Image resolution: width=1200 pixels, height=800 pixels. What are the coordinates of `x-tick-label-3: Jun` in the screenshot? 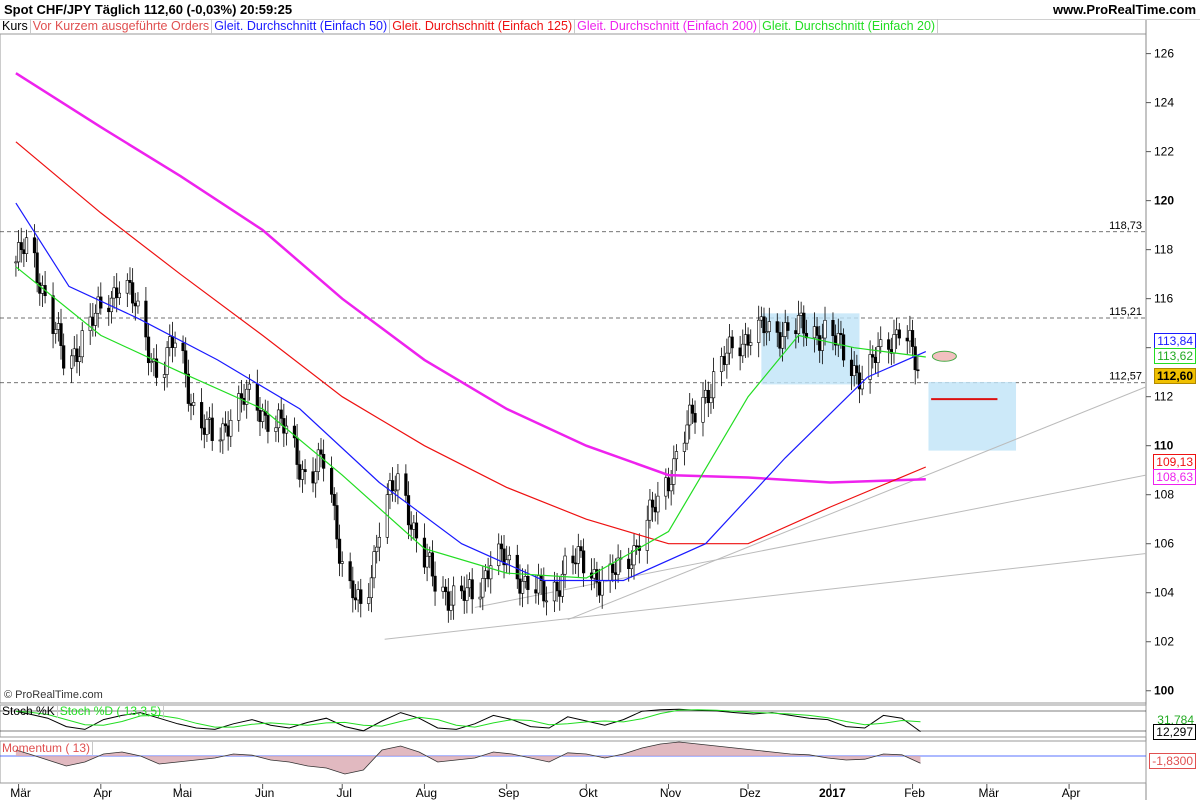 It's located at (264, 793).